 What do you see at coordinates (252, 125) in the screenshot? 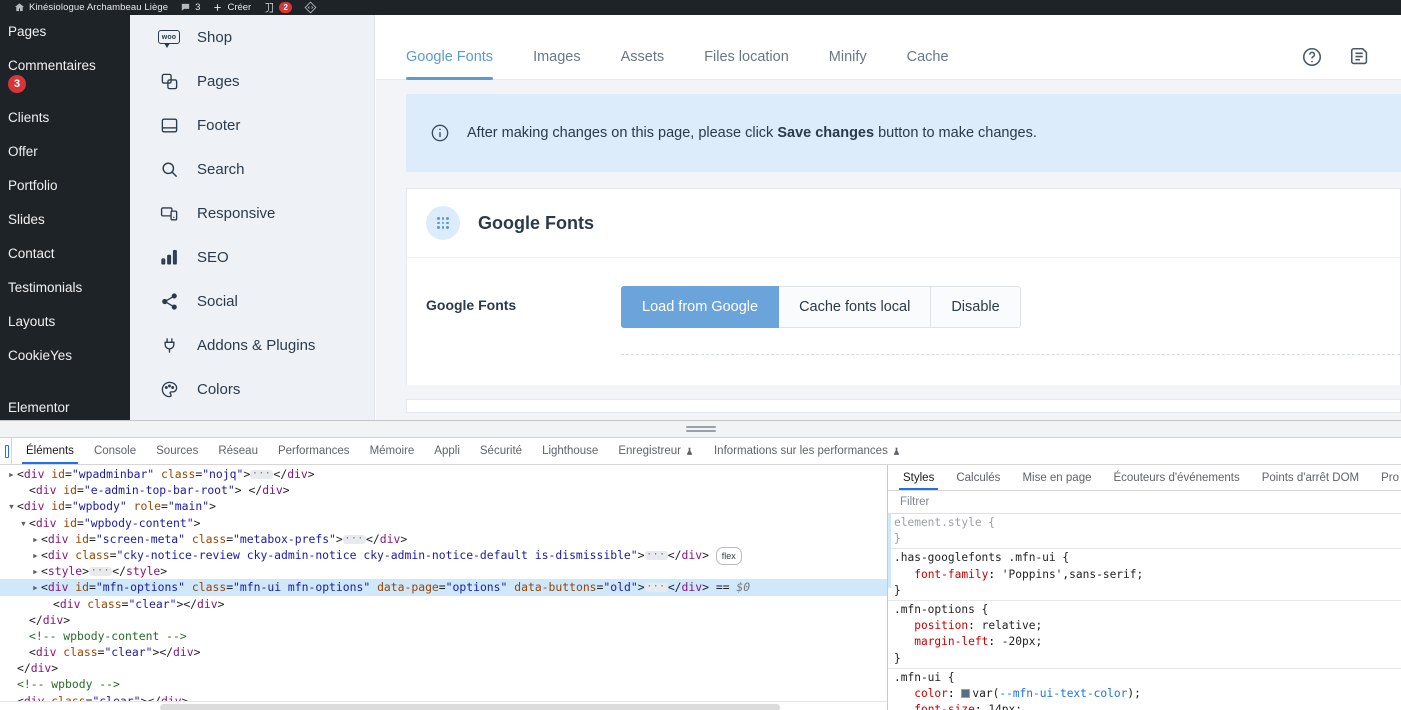
I see `nav-item-footer: Footer` at bounding box center [252, 125].